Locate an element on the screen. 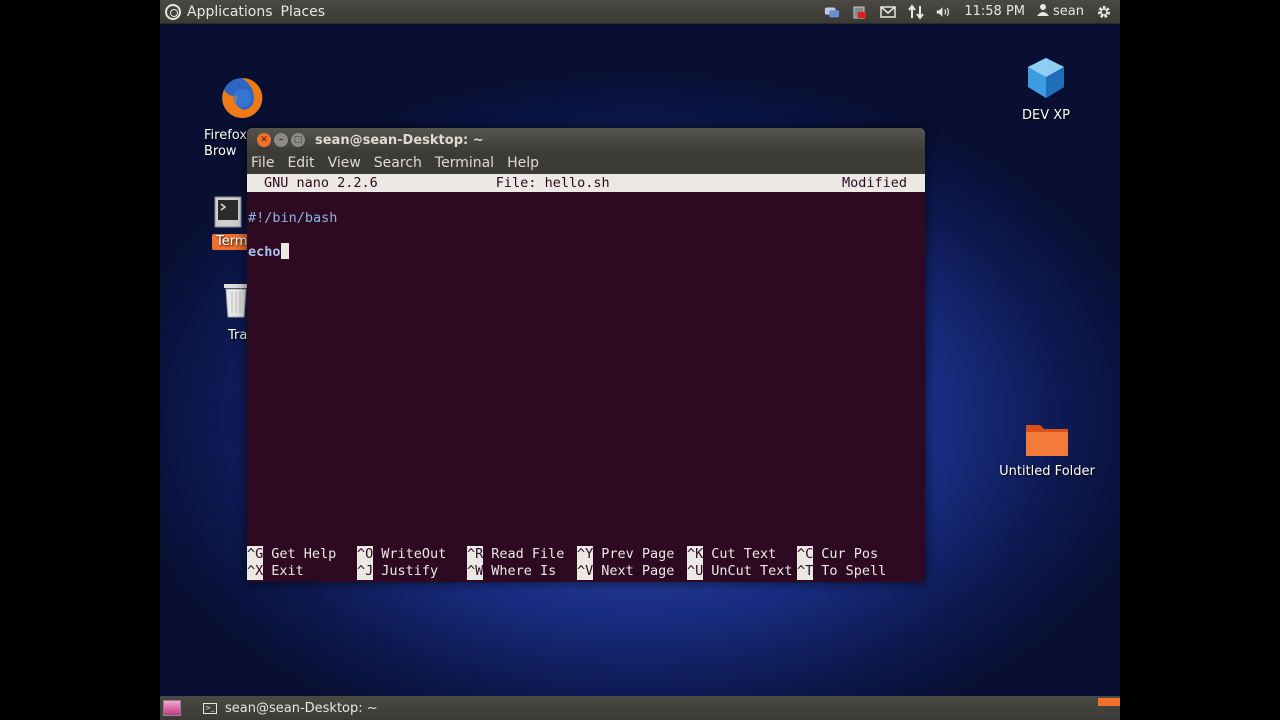 The height and width of the screenshot is (720, 1280). top-panel: Applications Places 11:58 PM sean is located at coordinates (640, 12).